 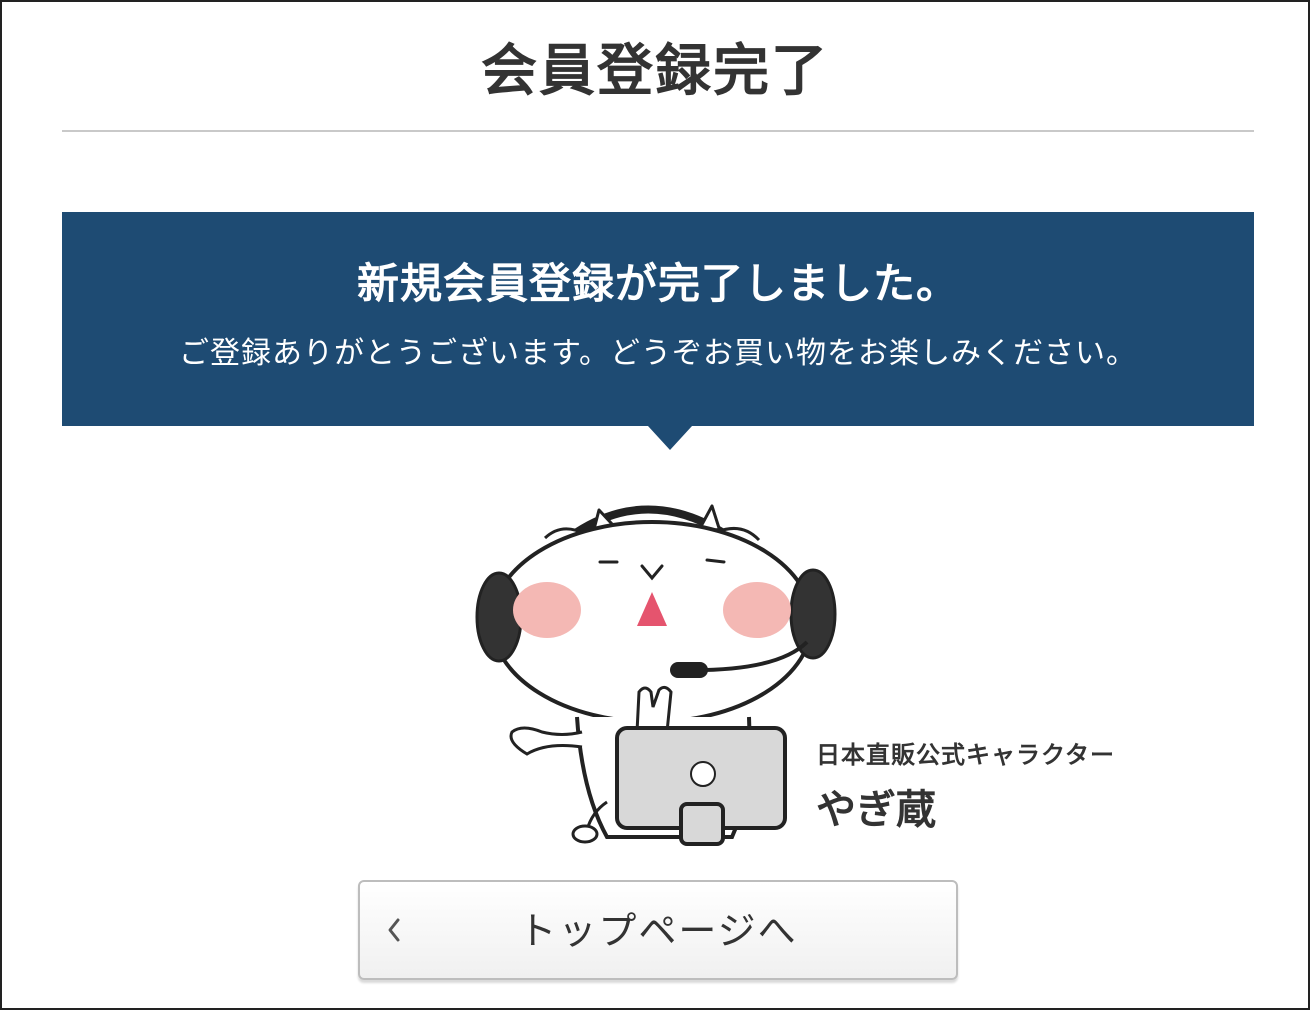 I want to click on character-caption: 日本直販公式キャラクター やぎ蔵, so click(x=965, y=786).